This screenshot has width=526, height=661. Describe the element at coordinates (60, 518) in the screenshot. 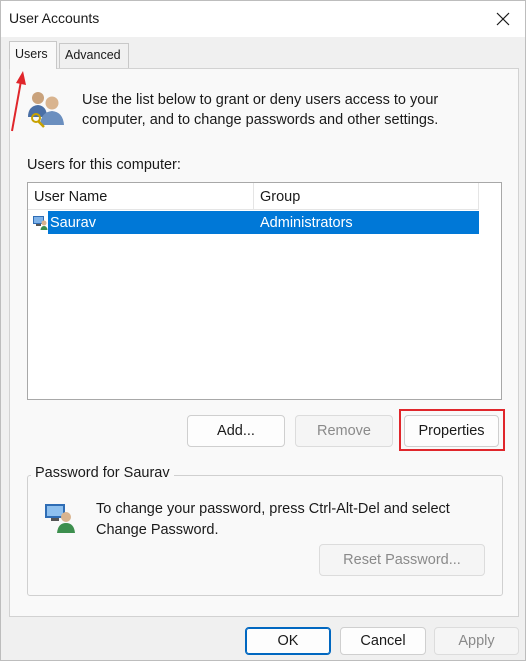

I see `user-password-icon` at that location.